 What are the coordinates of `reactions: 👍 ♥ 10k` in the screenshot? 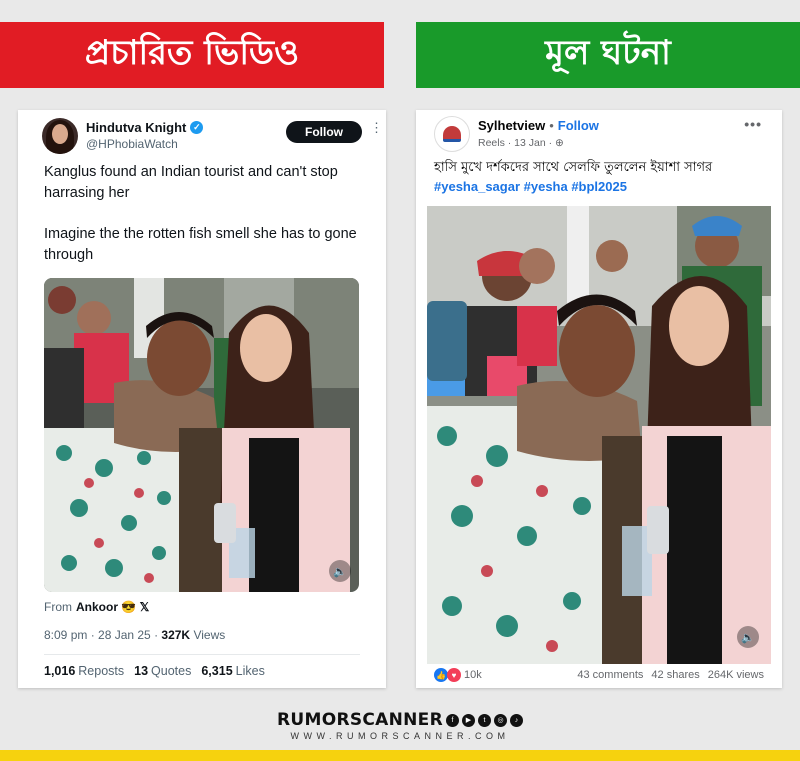 It's located at (458, 675).